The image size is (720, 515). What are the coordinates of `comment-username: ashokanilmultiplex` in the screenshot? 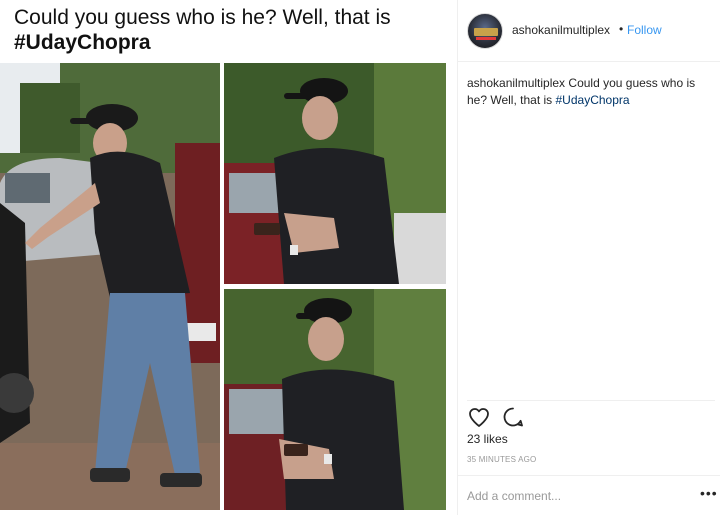 It's located at (516, 83).